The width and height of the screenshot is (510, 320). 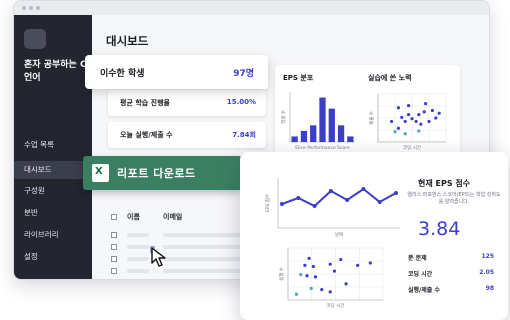 What do you see at coordinates (127, 41) in the screenshot?
I see `page-title: 대시보드` at bounding box center [127, 41].